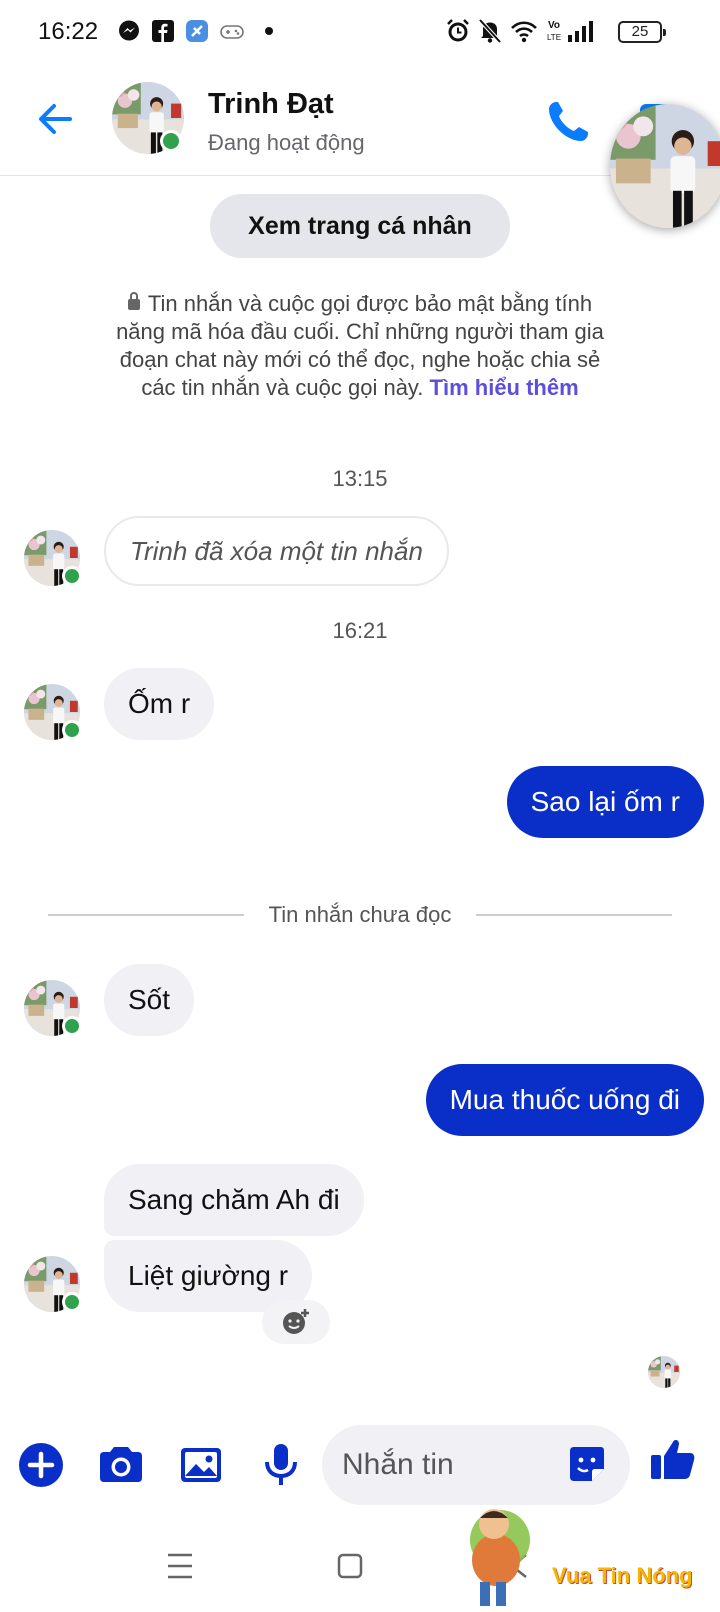  Describe the element at coordinates (276, 551) in the screenshot. I see `deleted-message: Trinh đã xóa một tin nhắn` at that location.